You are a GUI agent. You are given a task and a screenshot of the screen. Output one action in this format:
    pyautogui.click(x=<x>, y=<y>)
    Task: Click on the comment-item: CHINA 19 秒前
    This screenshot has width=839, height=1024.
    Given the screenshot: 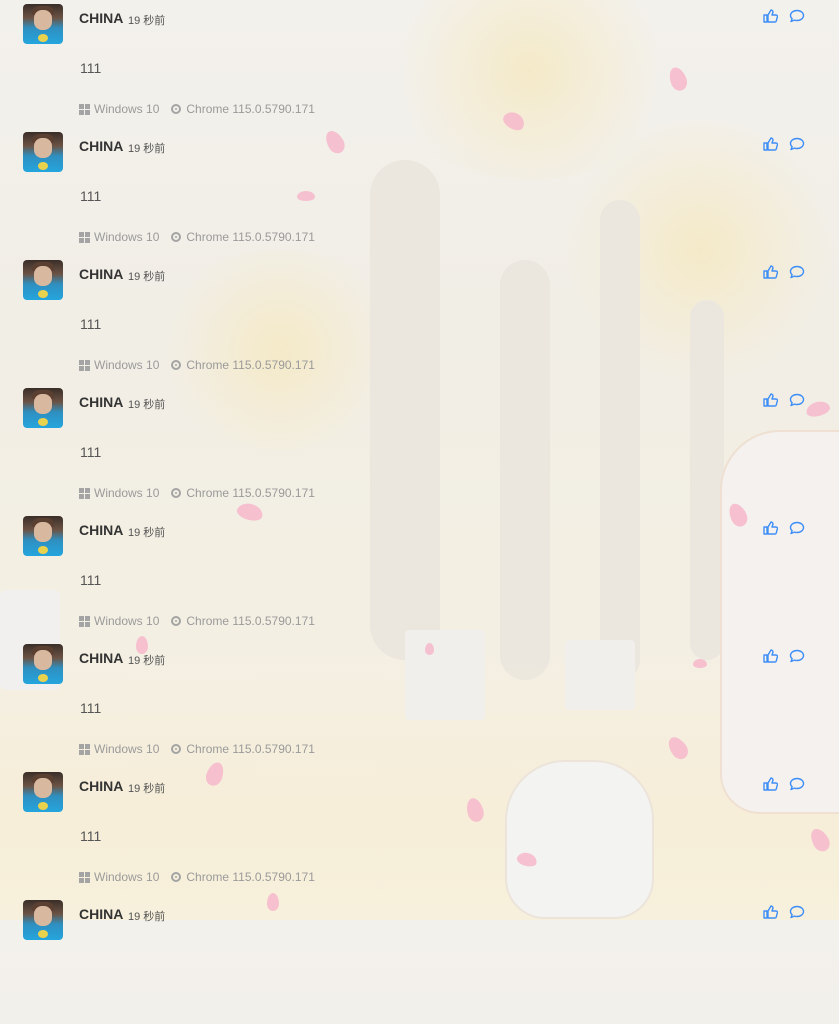 What is the action you would take?
    pyautogui.click(x=419, y=960)
    